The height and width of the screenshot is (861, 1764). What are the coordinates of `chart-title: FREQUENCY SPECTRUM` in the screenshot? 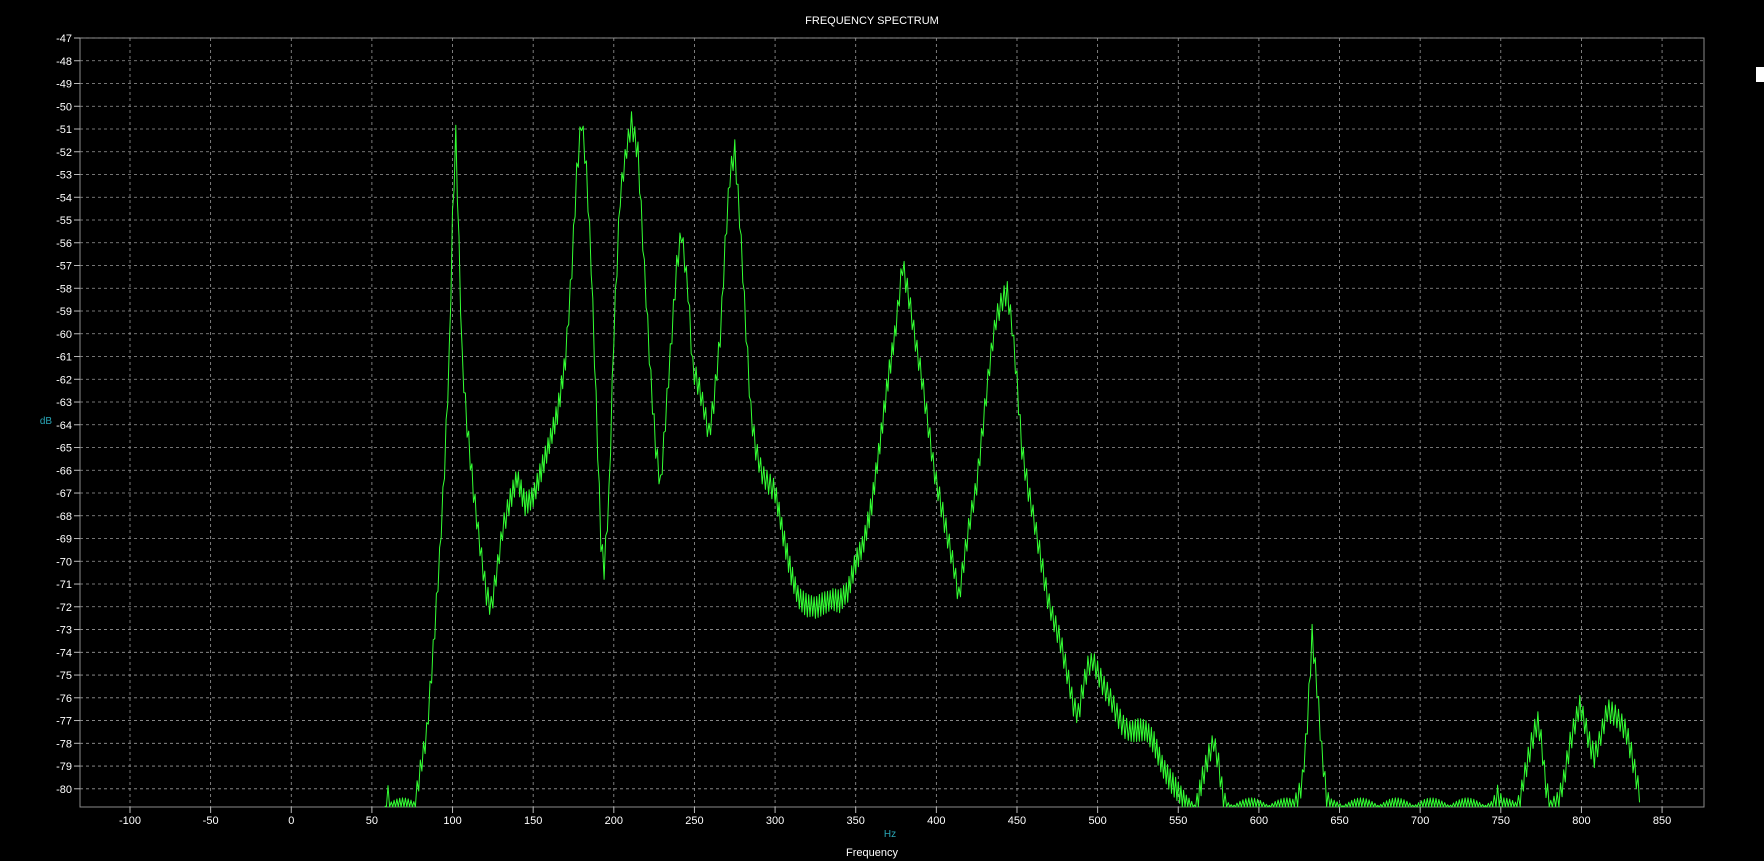 It's located at (872, 21).